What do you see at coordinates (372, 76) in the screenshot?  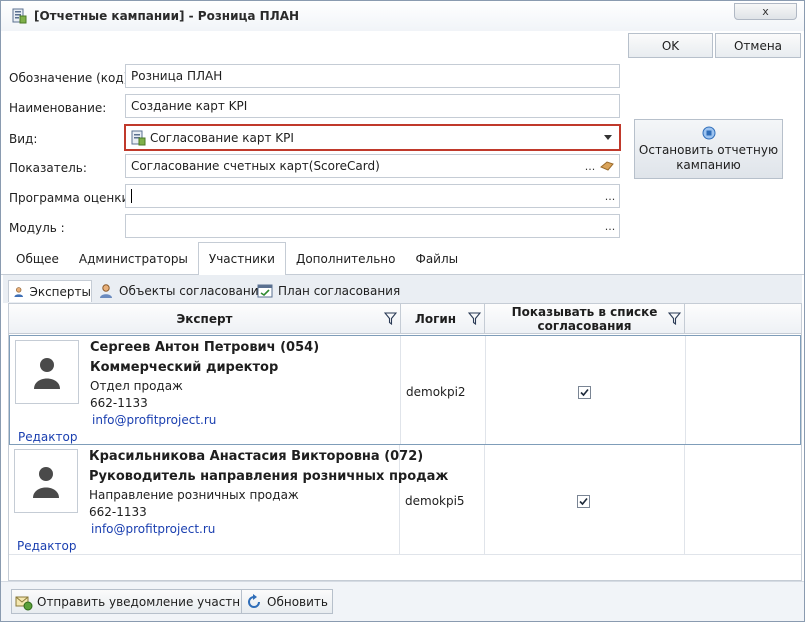 I see `code-field: Розница ПЛАН` at bounding box center [372, 76].